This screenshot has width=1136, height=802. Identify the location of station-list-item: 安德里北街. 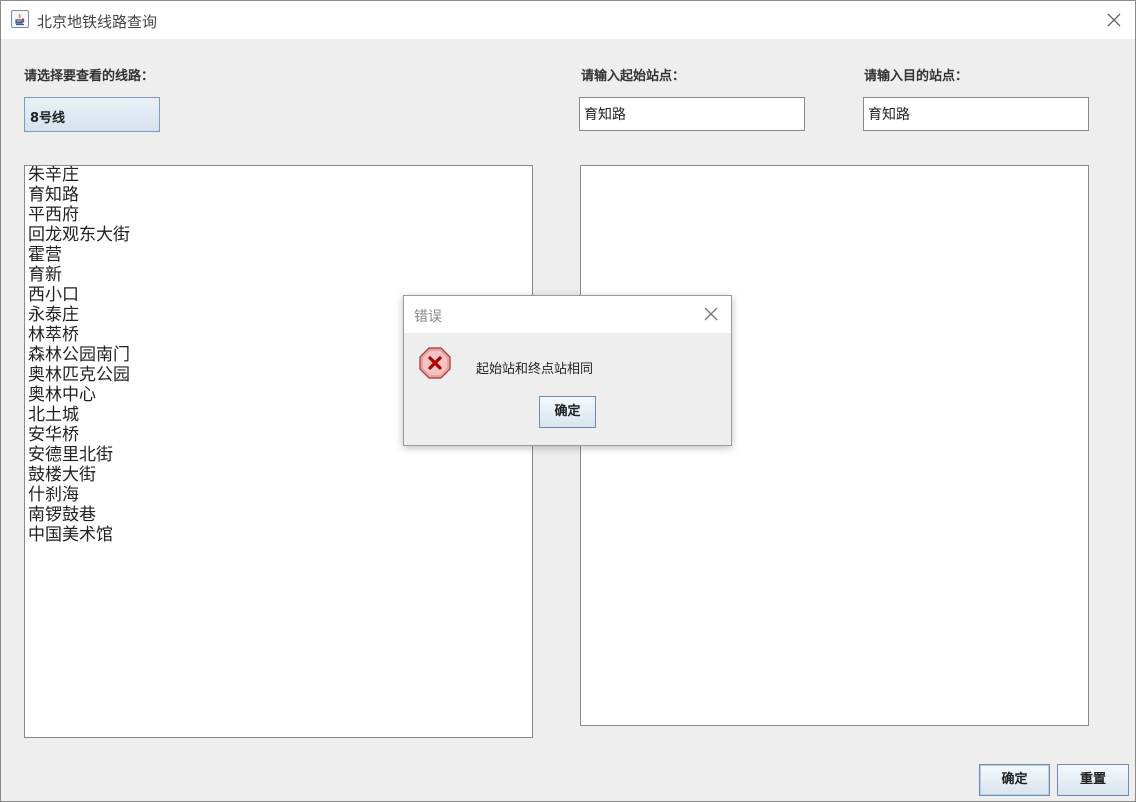
(77, 455).